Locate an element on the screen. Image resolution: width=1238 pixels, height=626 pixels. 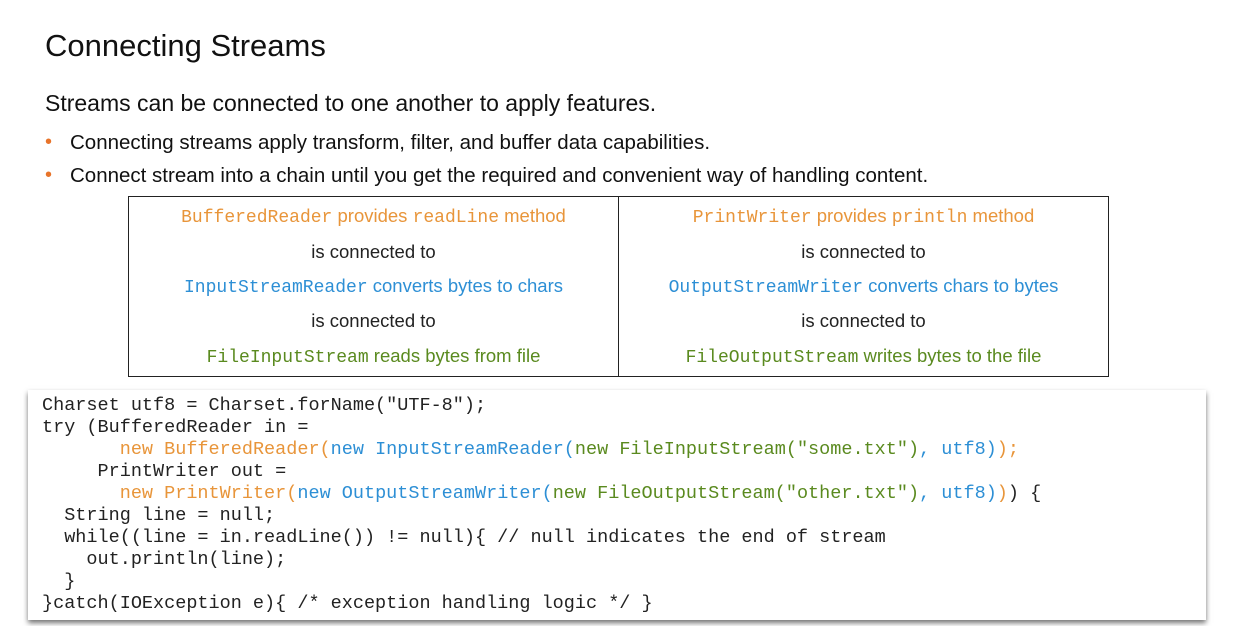
class-name: InputStreamReader is located at coordinates (275, 287).